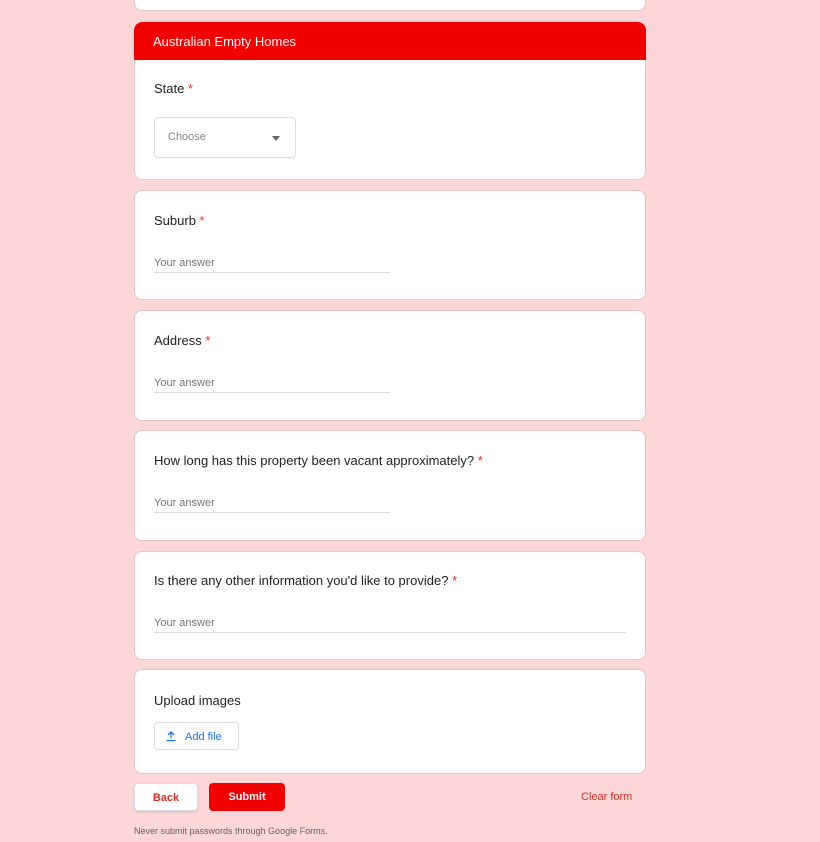 Image resolution: width=820 pixels, height=842 pixels. Describe the element at coordinates (187, 137) in the screenshot. I see `dropdown-value: Choose` at that location.